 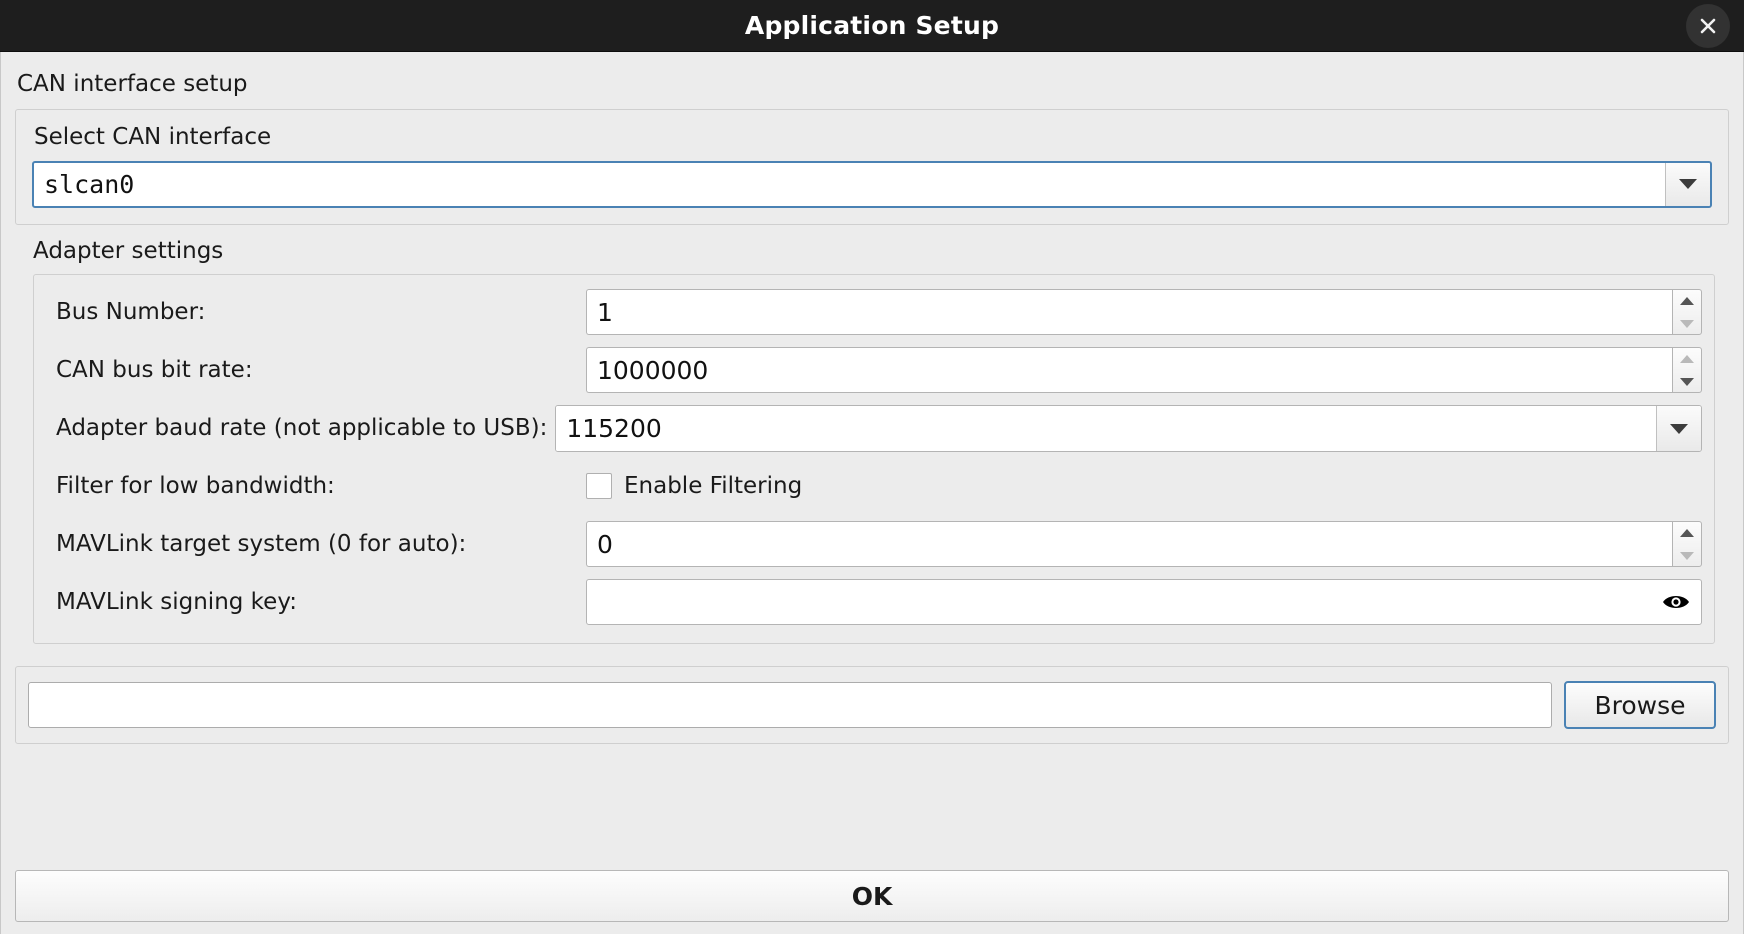 I want to click on filter-low-bandwidth-label: Filter for low bandwidth:, so click(x=195, y=486).